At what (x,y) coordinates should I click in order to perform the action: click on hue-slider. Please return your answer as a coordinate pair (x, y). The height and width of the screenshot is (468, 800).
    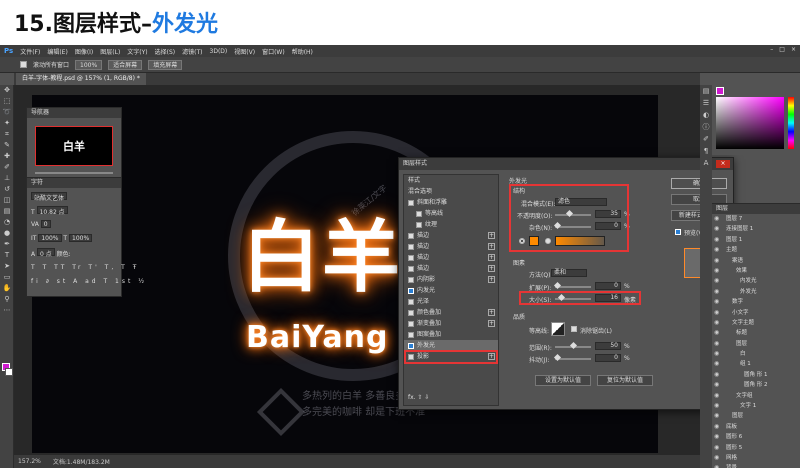
    Looking at the image, I should click on (791, 123).